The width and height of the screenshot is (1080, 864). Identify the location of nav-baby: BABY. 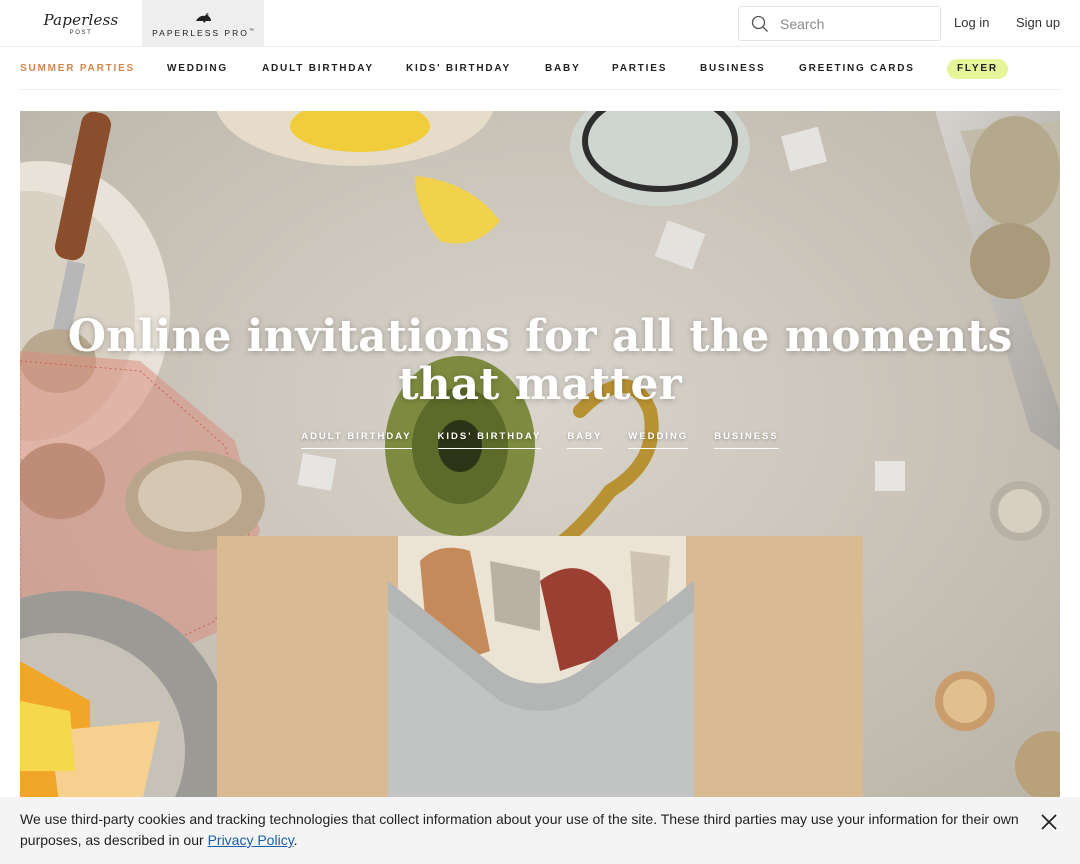
(563, 68).